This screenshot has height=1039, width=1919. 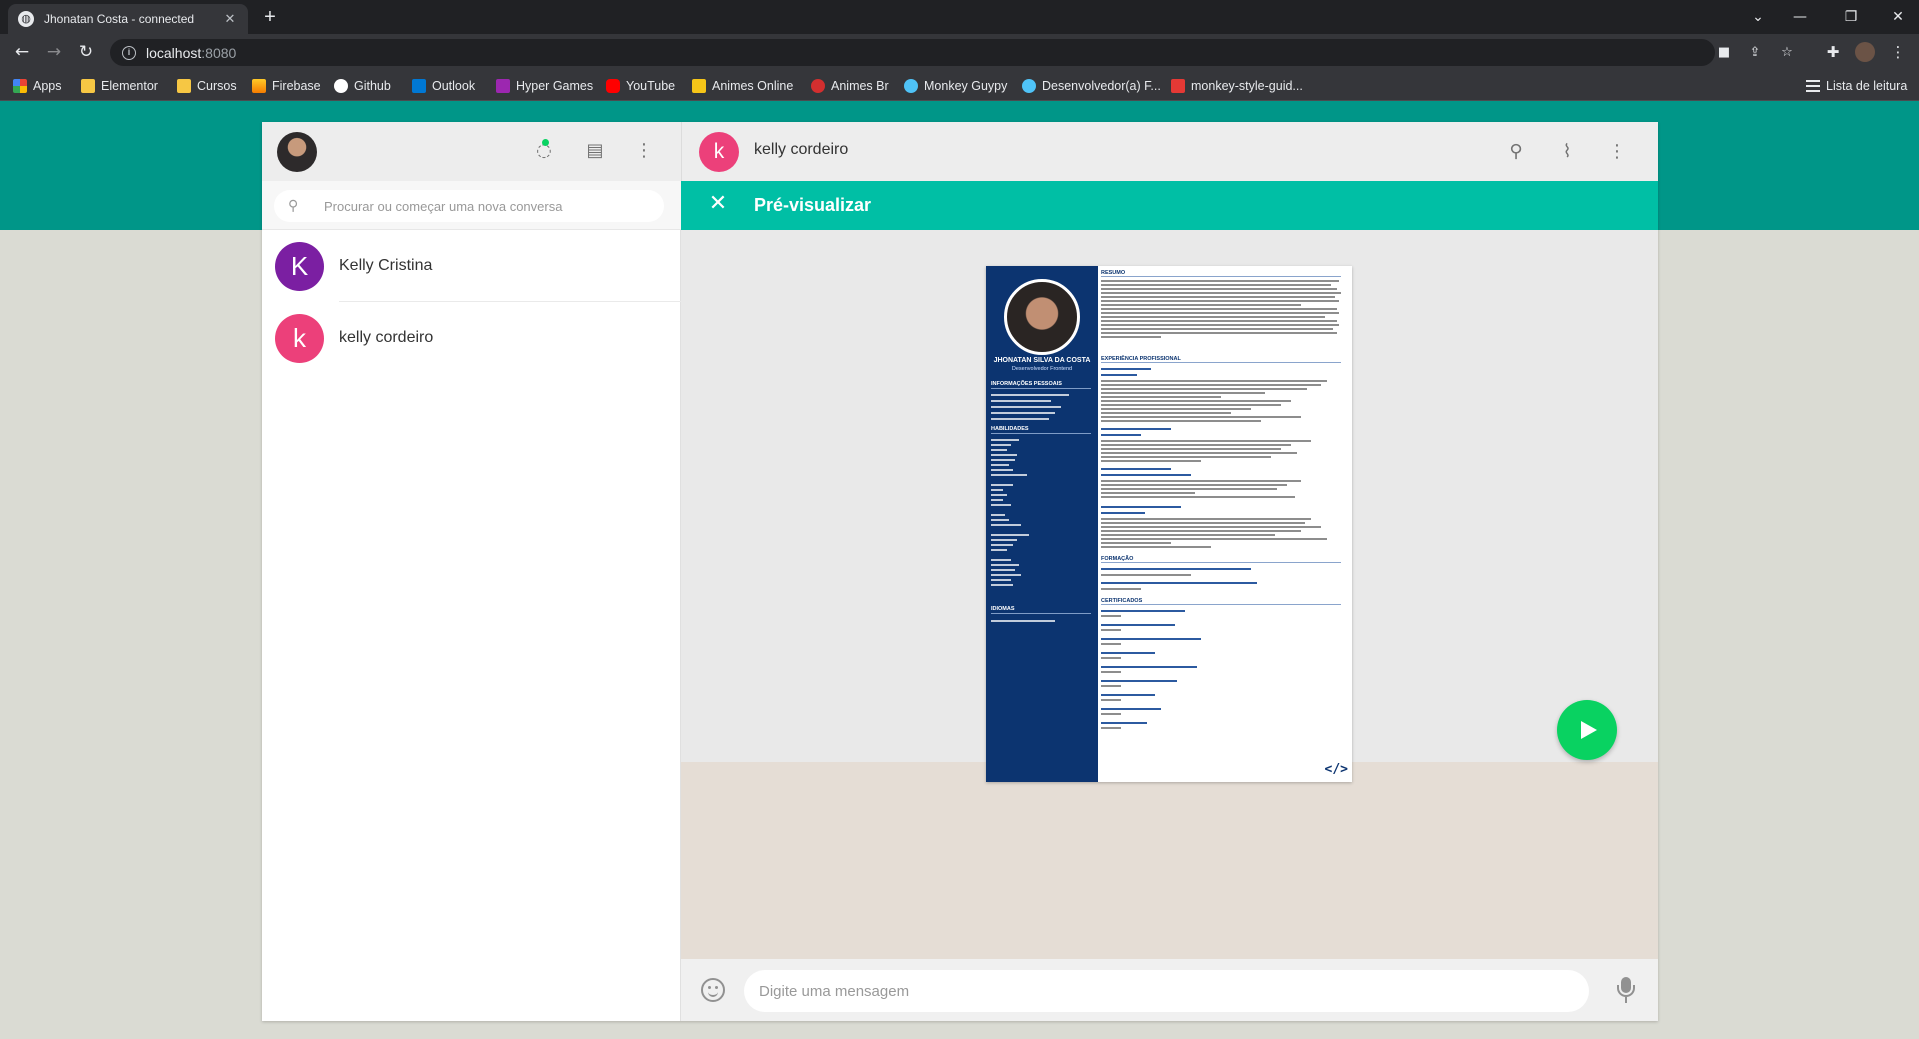 What do you see at coordinates (386, 265) in the screenshot?
I see `chat-name: Kelly Cristina` at bounding box center [386, 265].